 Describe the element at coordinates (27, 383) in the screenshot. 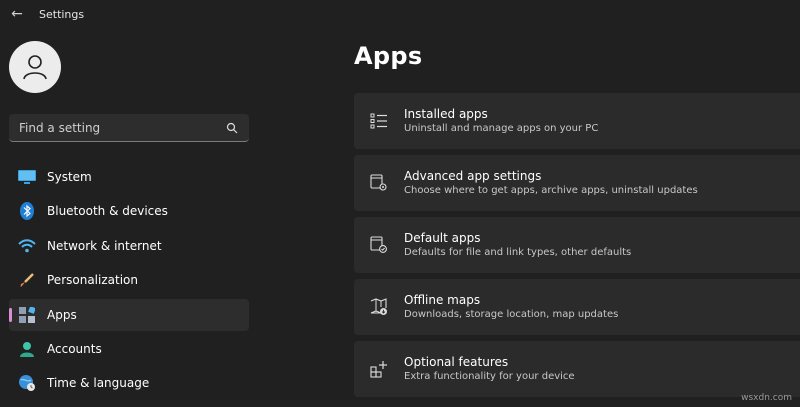

I see `globe-clock-icon` at that location.